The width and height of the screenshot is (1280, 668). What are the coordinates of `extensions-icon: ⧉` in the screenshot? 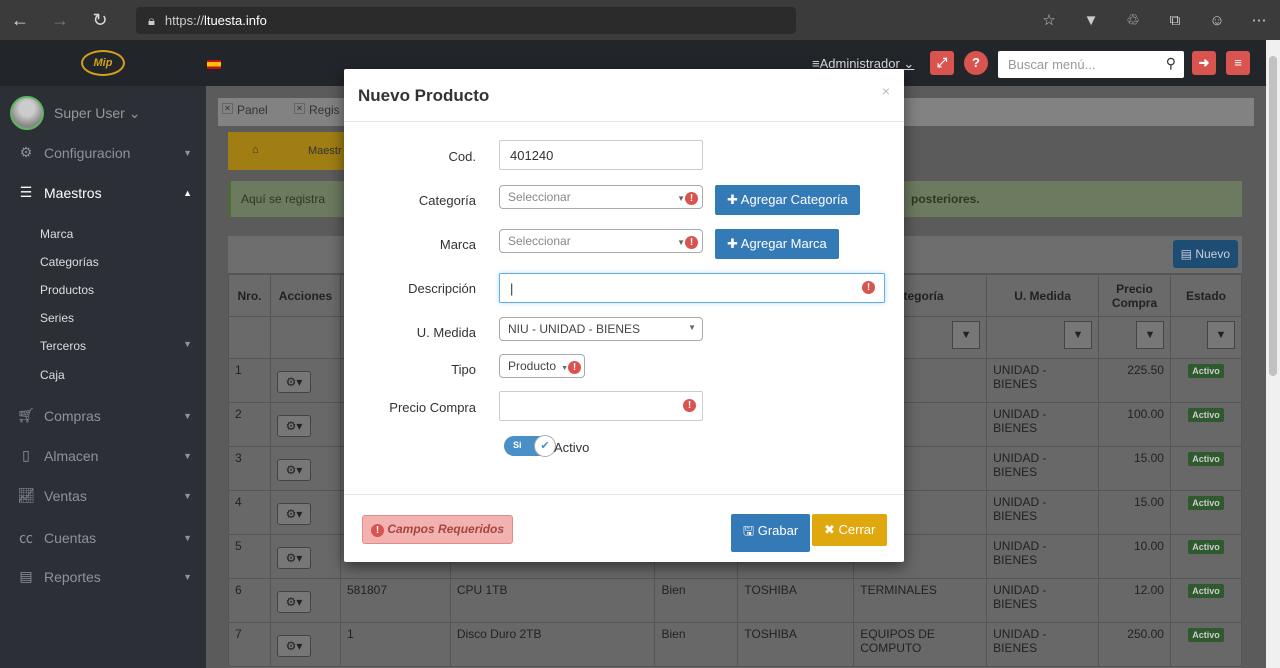 It's located at (1175, 20).